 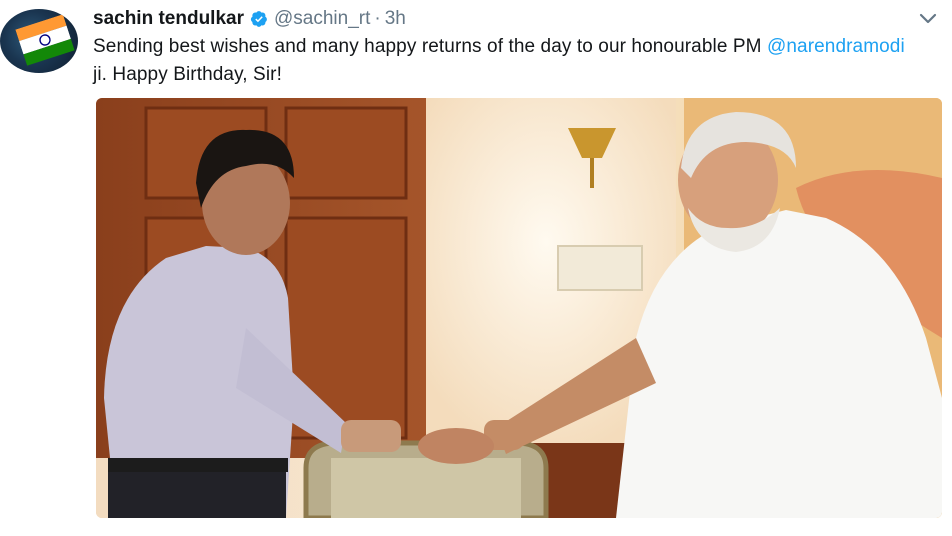 I want to click on chevron-down-icon, so click(x=928, y=19).